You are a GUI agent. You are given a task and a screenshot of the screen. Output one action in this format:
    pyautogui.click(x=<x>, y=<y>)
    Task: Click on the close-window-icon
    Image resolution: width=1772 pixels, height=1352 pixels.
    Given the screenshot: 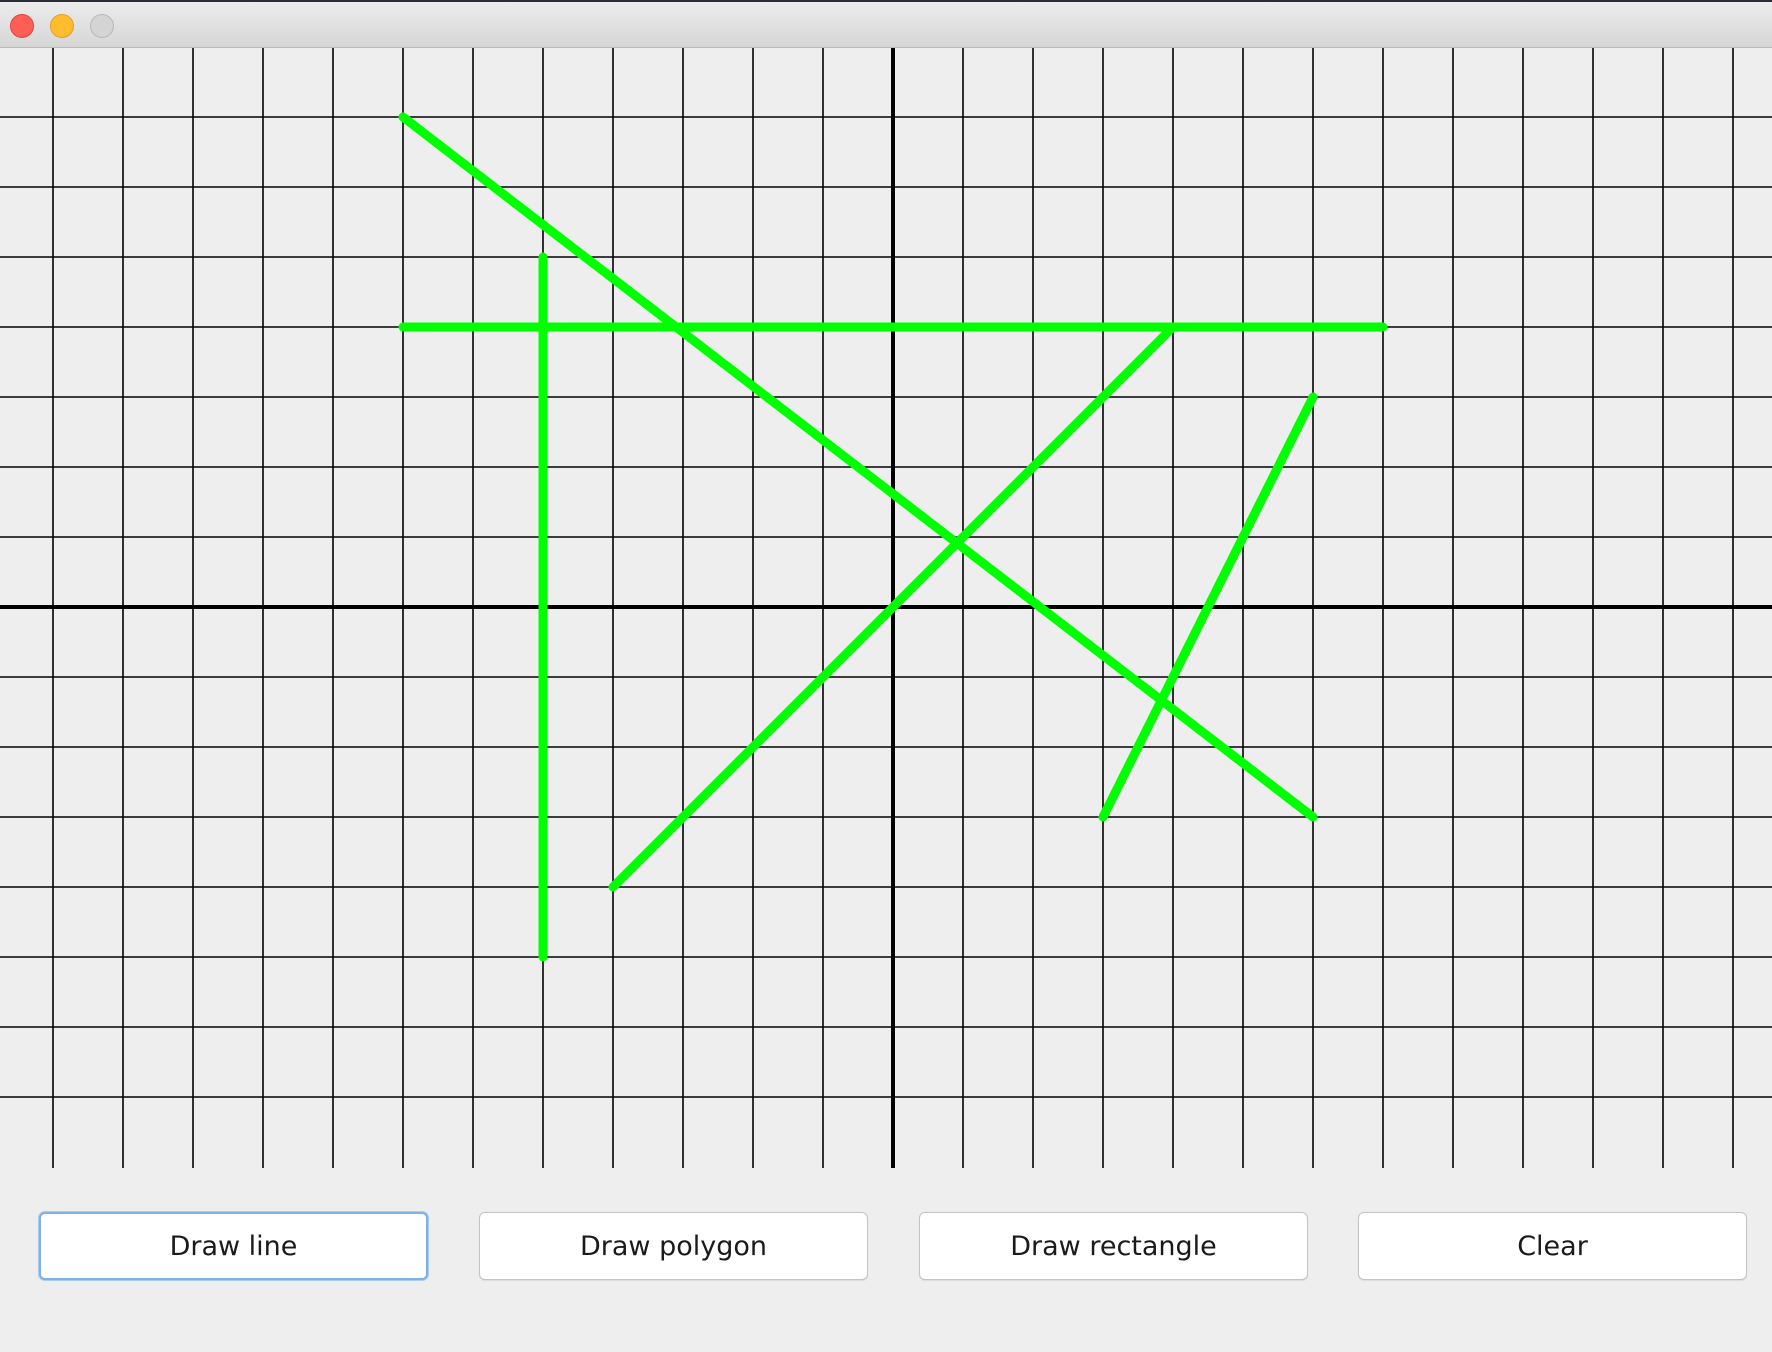 What is the action you would take?
    pyautogui.click(x=22, y=26)
    